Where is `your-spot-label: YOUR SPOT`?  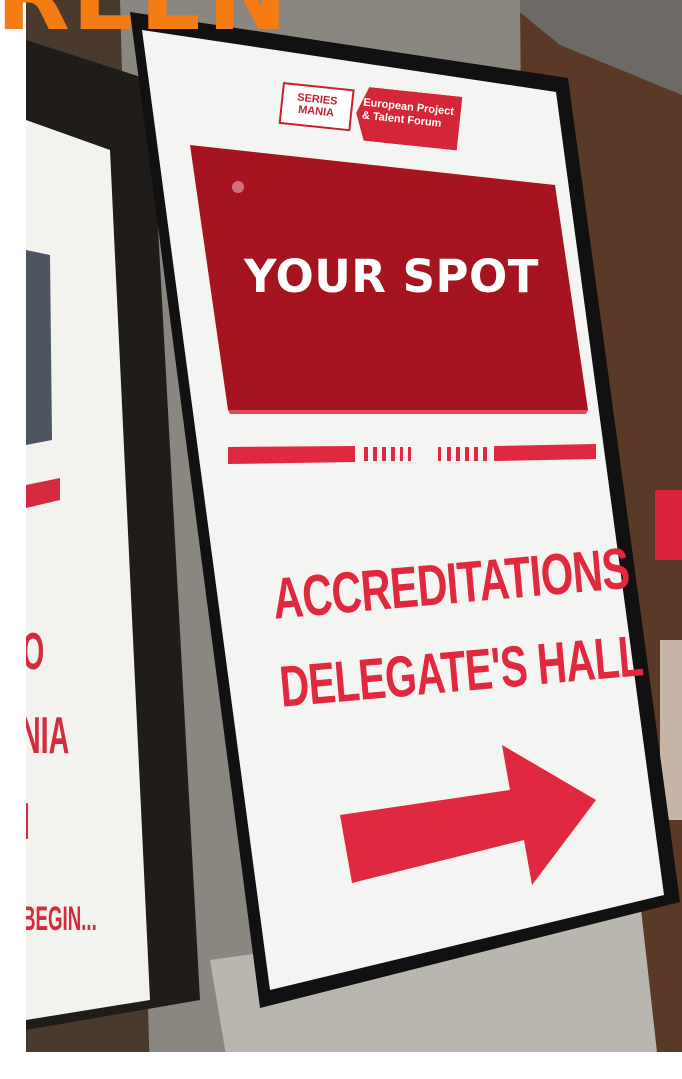 your-spot-label: YOUR SPOT is located at coordinates (391, 276).